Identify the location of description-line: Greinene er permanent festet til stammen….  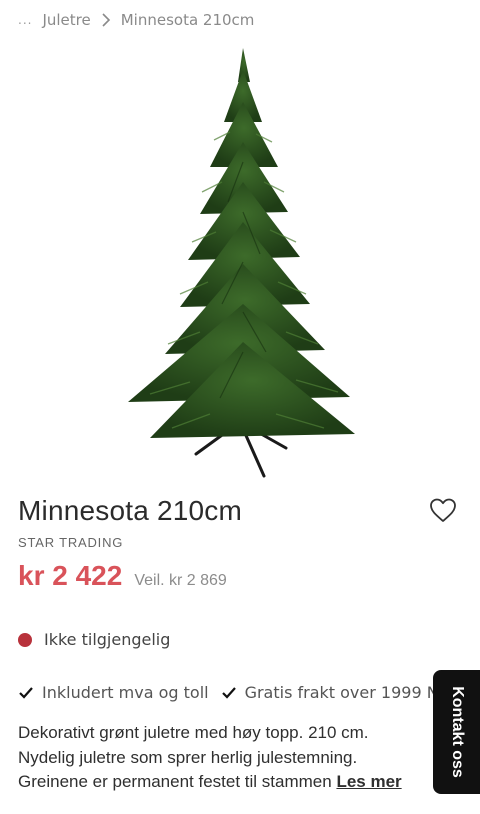
(233, 782).